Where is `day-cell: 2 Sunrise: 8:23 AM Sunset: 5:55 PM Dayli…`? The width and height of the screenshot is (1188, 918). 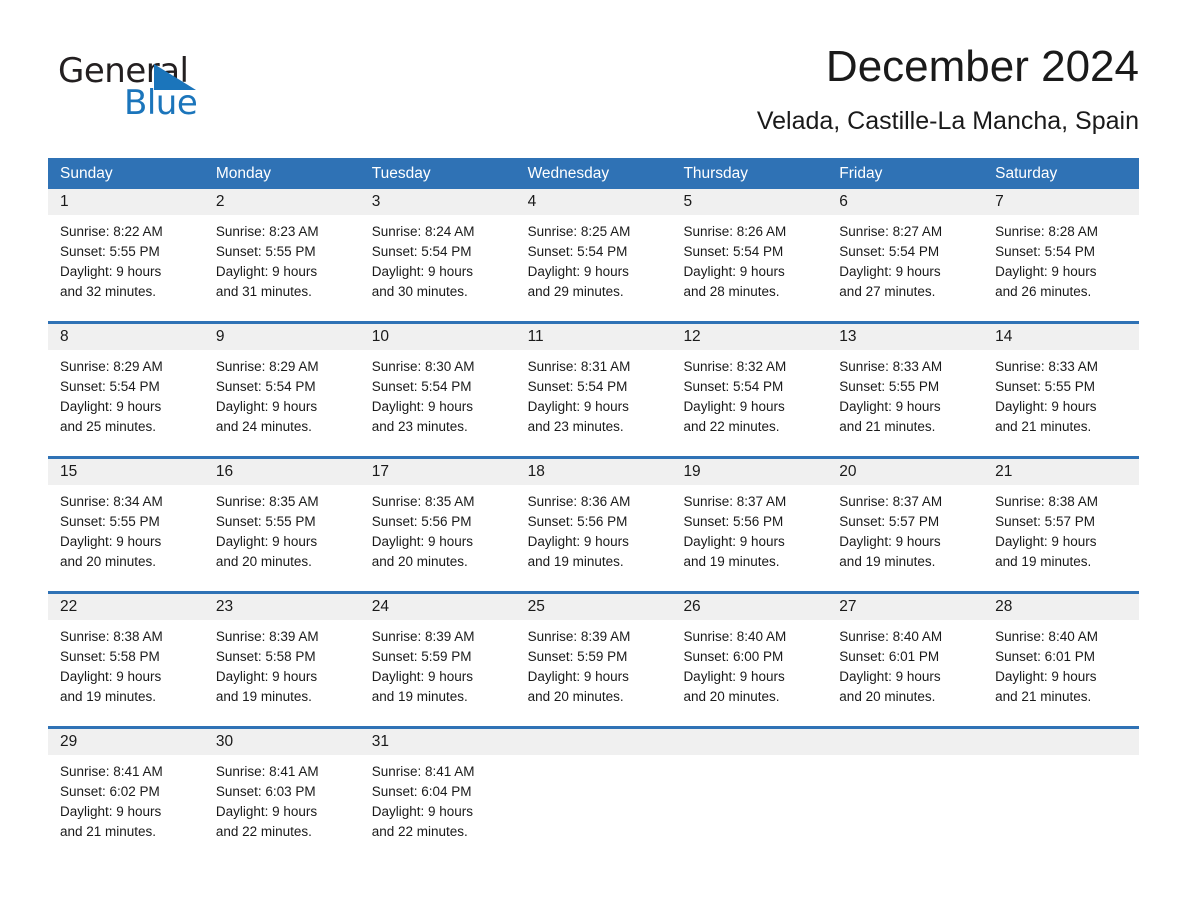 day-cell: 2 Sunrise: 8:23 AM Sunset: 5:55 PM Dayli… is located at coordinates (281, 249).